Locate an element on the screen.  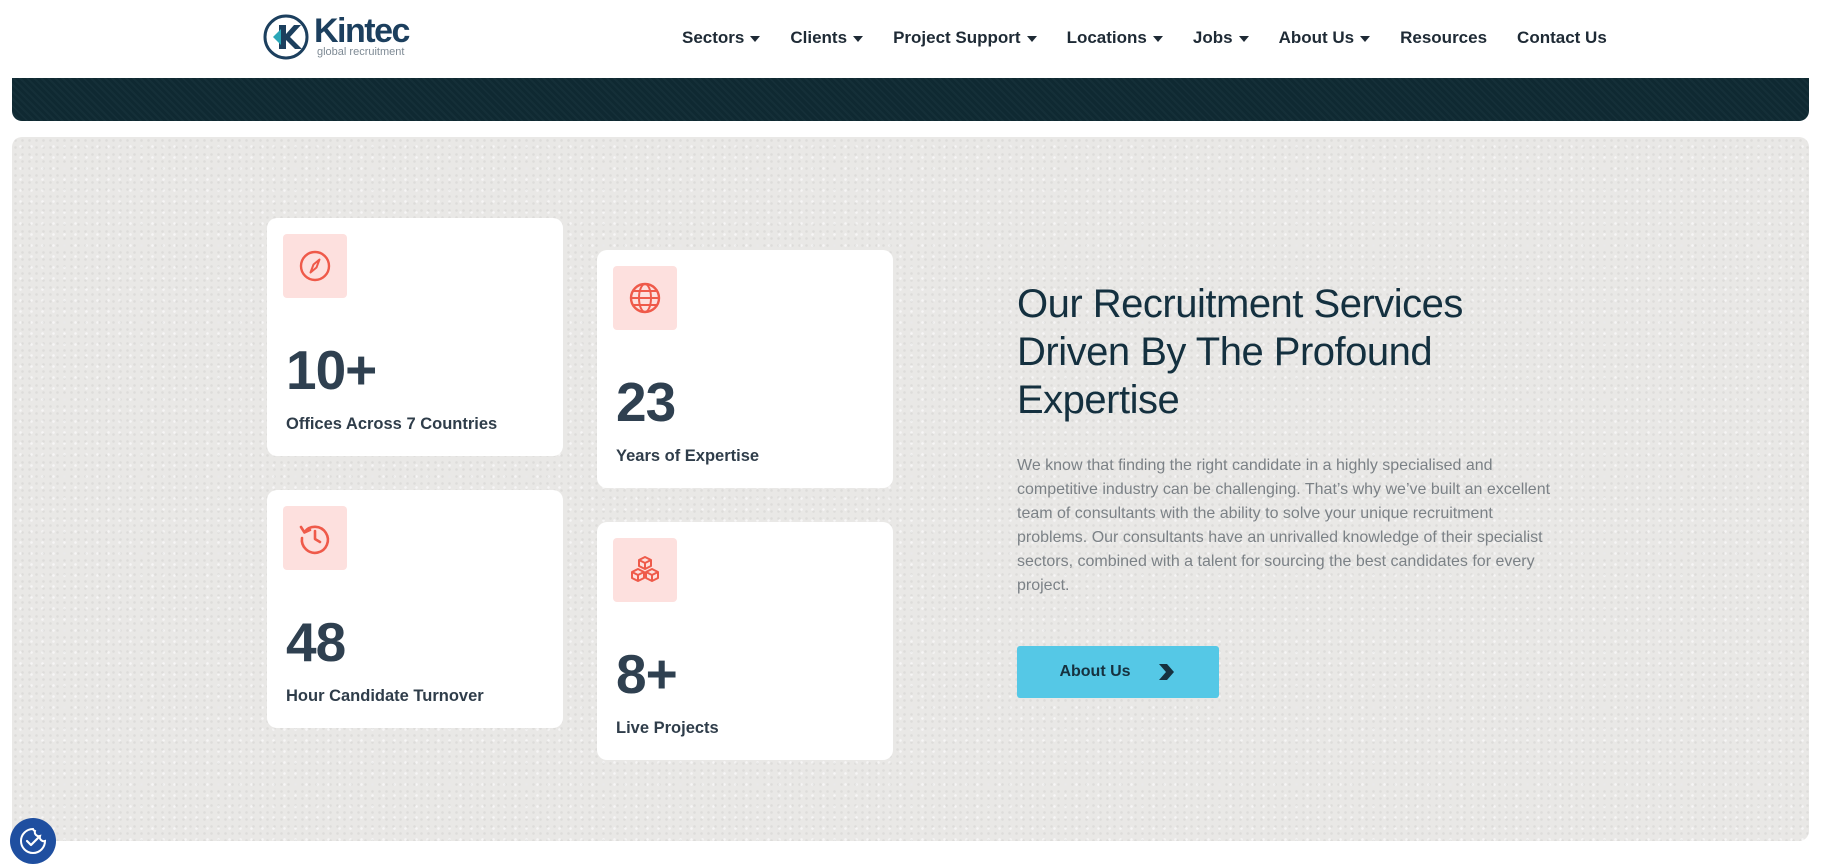
nav-item-contact-us: Contact Us is located at coordinates (1562, 38).